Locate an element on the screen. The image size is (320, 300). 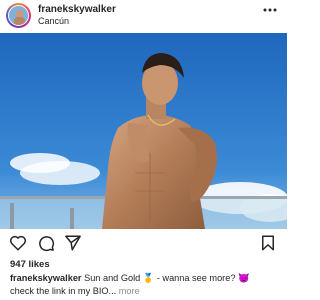
avatar is located at coordinates (18, 15).